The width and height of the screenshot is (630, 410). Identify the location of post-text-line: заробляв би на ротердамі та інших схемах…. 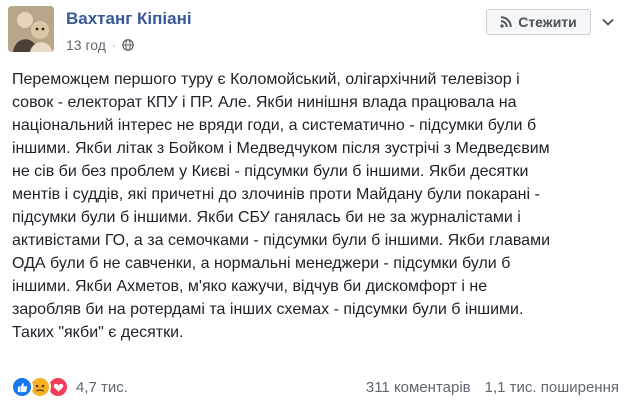
(268, 309).